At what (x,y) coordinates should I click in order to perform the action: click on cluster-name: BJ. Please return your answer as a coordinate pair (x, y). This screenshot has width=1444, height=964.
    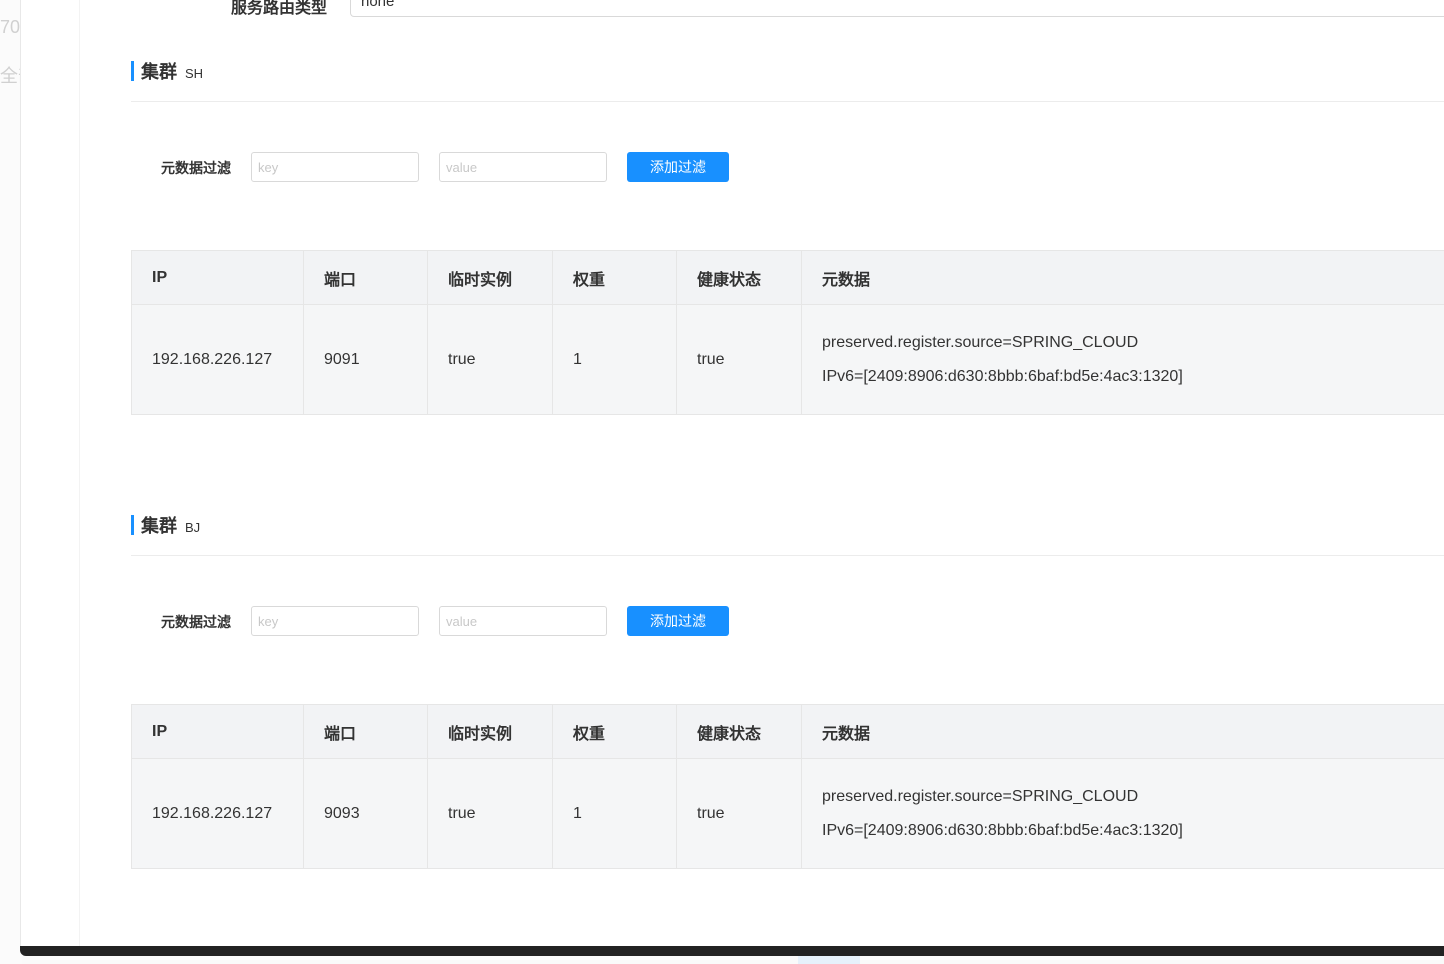
    Looking at the image, I should click on (193, 527).